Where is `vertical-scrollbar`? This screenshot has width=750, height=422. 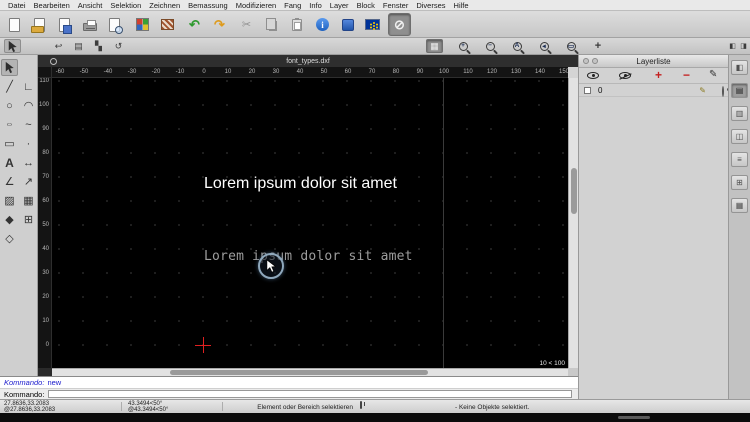
vertical-scrollbar is located at coordinates (573, 223).